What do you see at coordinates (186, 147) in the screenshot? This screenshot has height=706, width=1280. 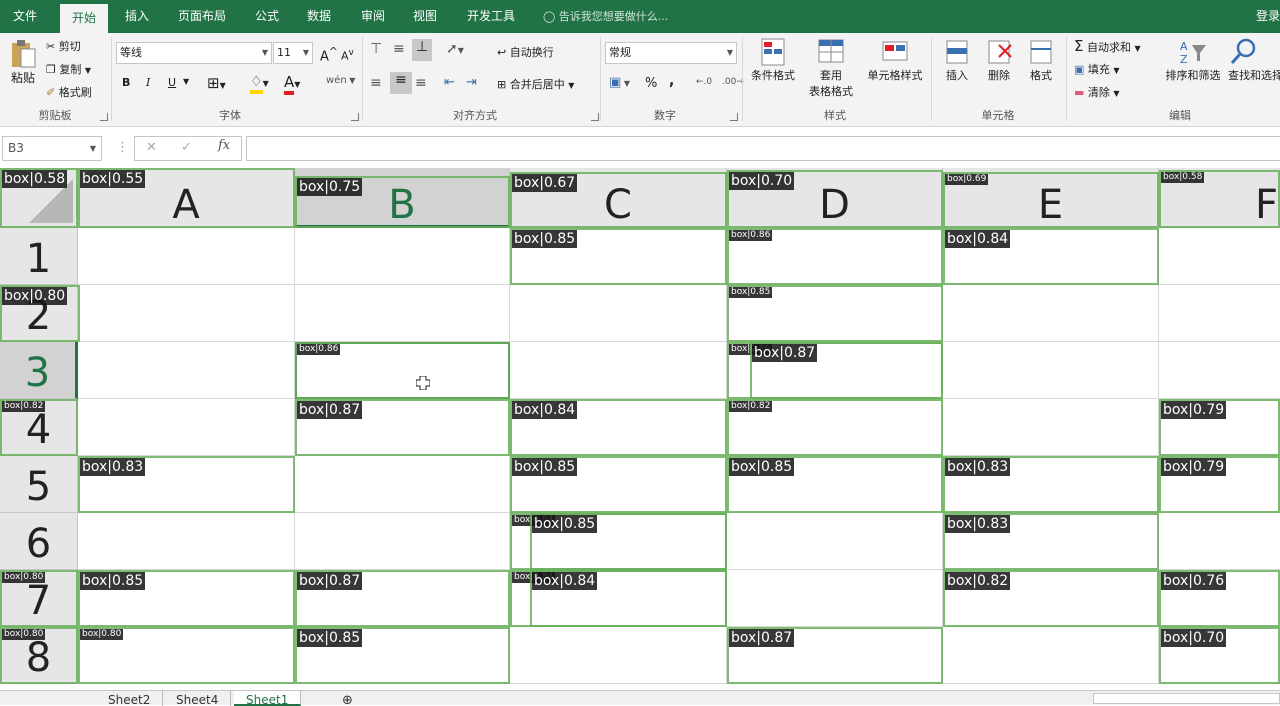 I see `enter-icon: ✓` at bounding box center [186, 147].